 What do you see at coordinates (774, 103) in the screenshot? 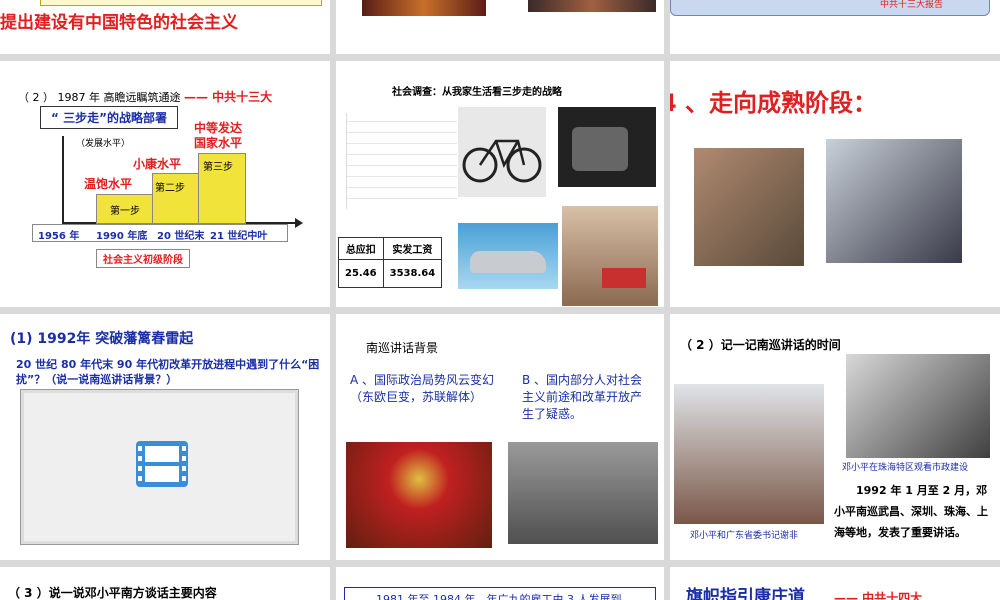
I see `maturity-title: 4 、走向成熟阶段：` at bounding box center [774, 103].